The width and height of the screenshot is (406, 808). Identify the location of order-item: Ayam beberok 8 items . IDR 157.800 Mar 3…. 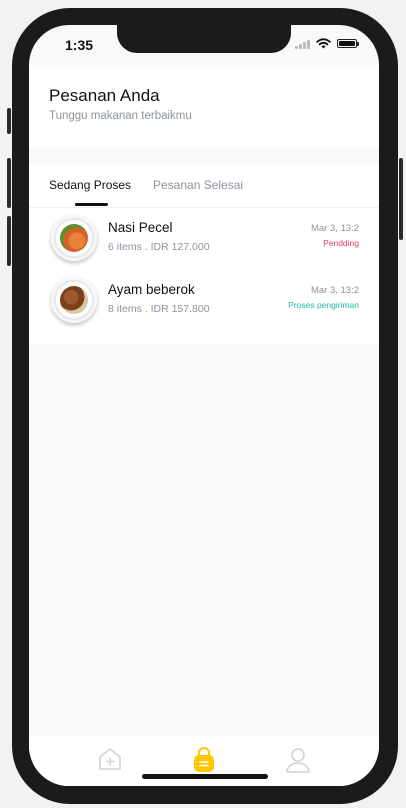
(204, 301).